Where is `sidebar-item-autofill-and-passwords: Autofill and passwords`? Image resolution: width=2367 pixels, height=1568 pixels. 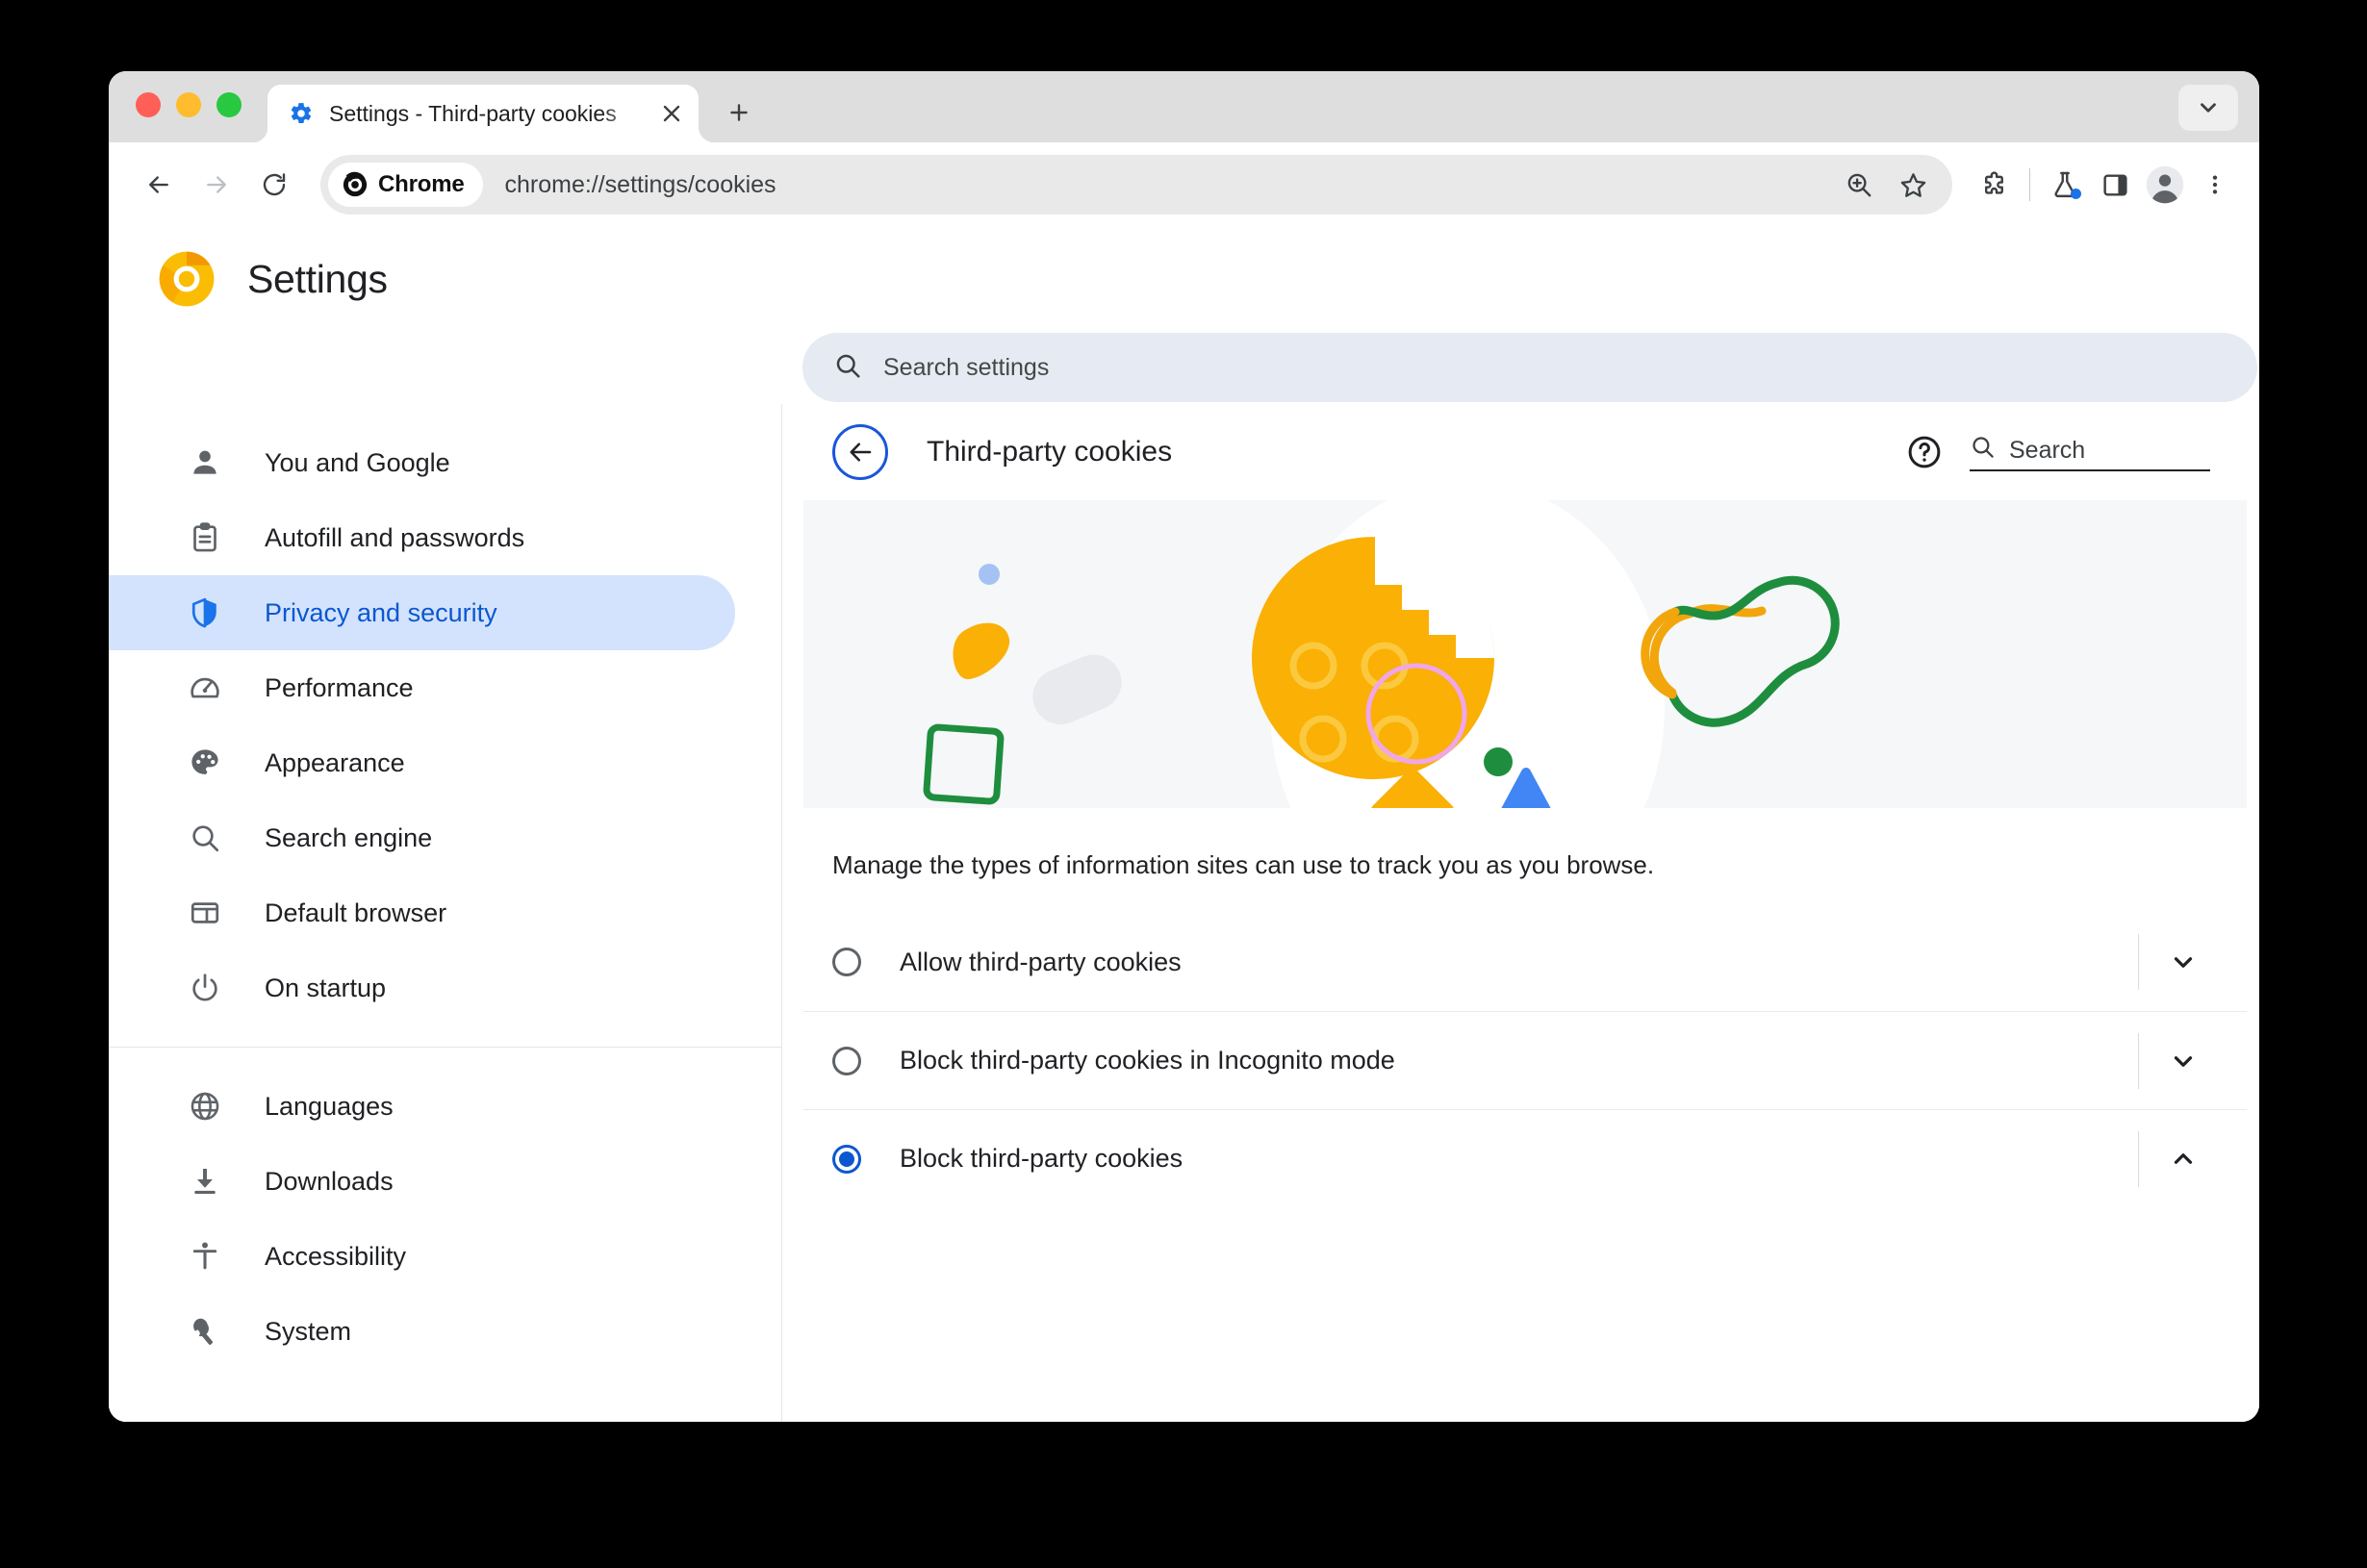 sidebar-item-autofill-and-passwords: Autofill and passwords is located at coordinates (422, 537).